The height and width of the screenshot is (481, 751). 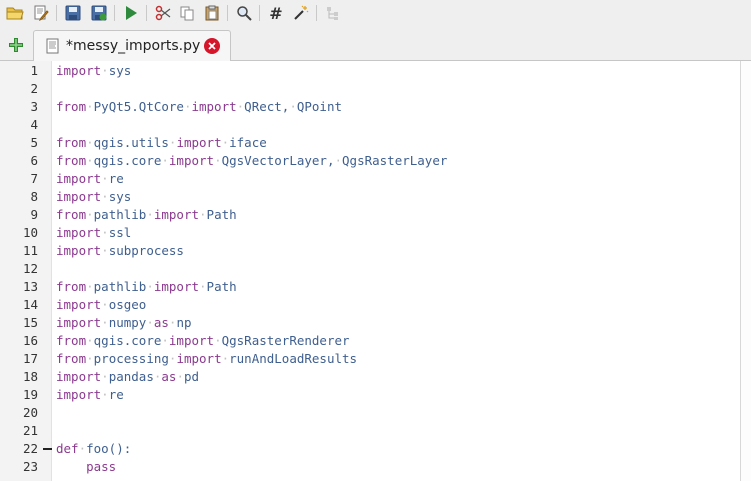 I want to click on save-icon, so click(x=73, y=13).